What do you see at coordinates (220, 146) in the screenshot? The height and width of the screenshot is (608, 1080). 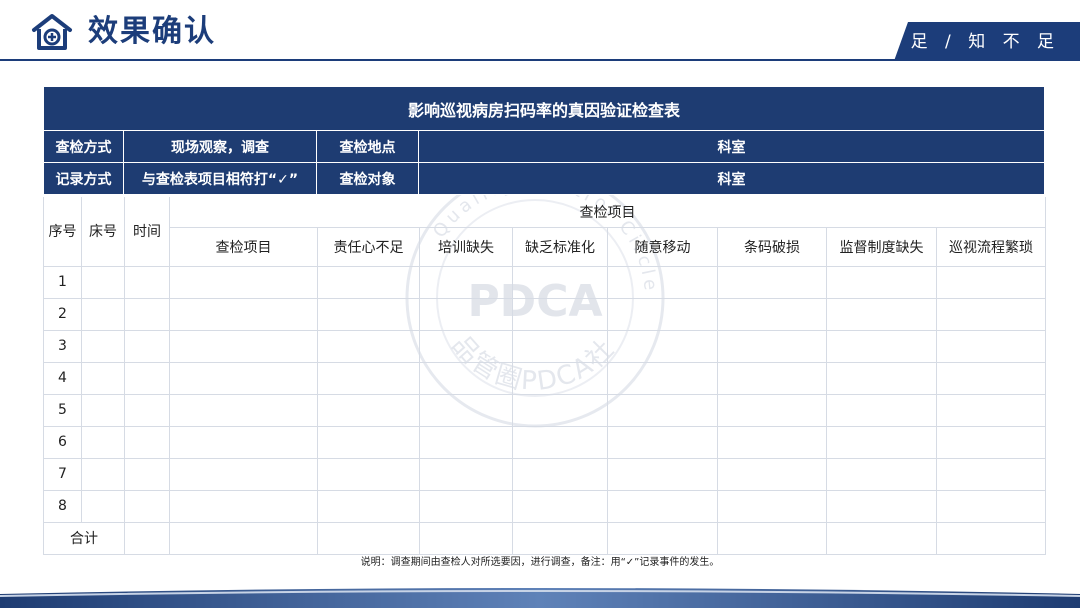 I see `value-check-method: 现场观察，调查` at bounding box center [220, 146].